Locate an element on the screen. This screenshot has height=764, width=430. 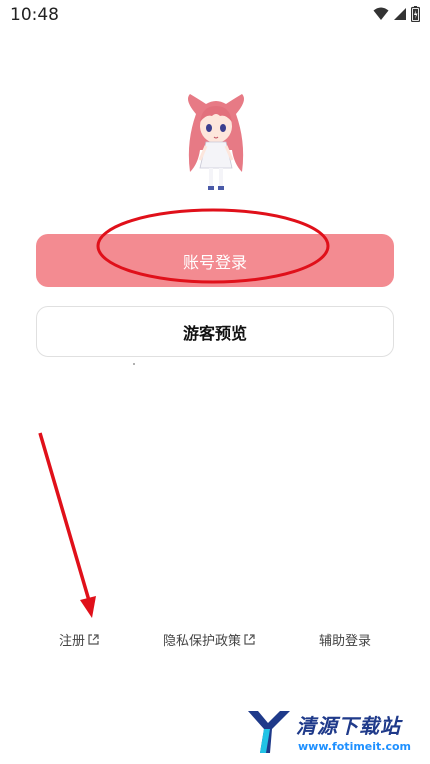
mascot-image is located at coordinates (216, 143).